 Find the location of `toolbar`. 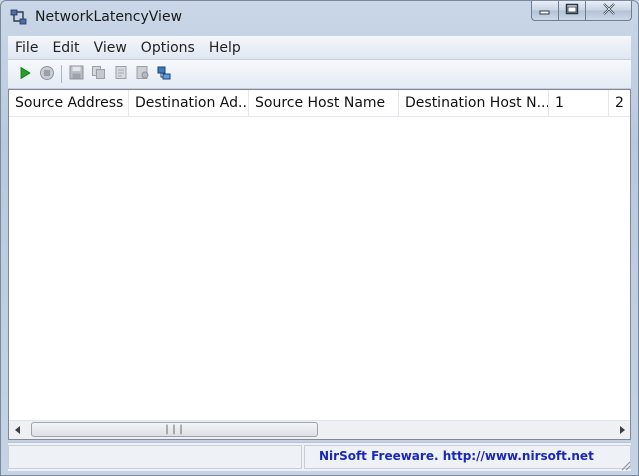

toolbar is located at coordinates (319, 74).